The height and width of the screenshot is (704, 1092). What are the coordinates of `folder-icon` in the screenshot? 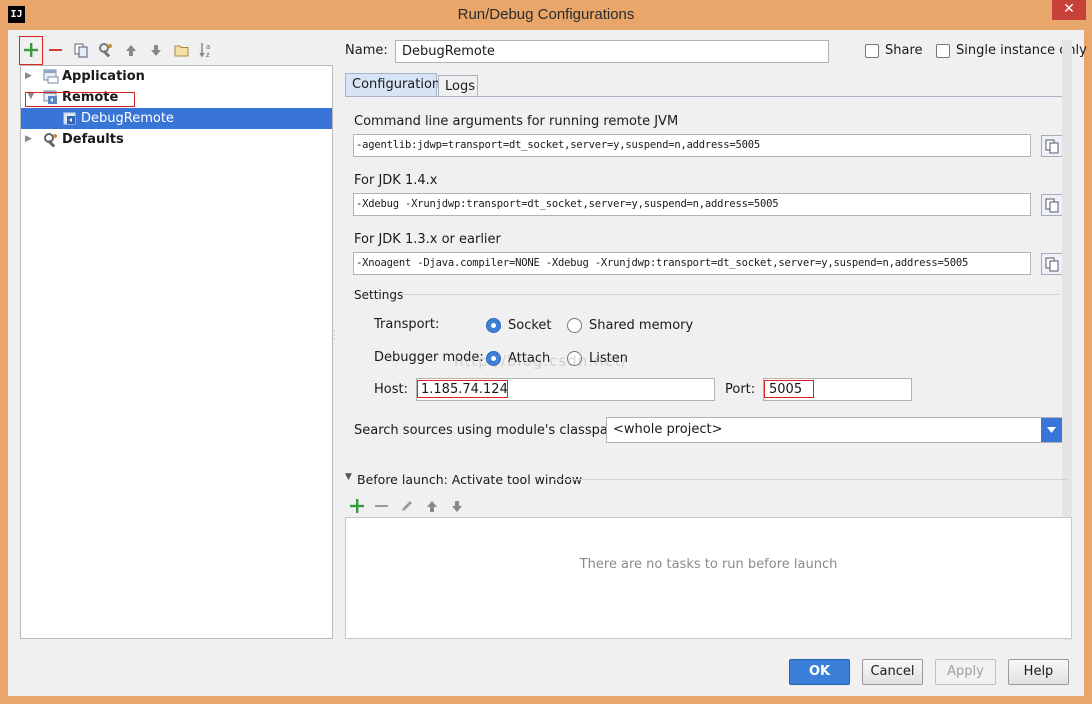 It's located at (181, 50).